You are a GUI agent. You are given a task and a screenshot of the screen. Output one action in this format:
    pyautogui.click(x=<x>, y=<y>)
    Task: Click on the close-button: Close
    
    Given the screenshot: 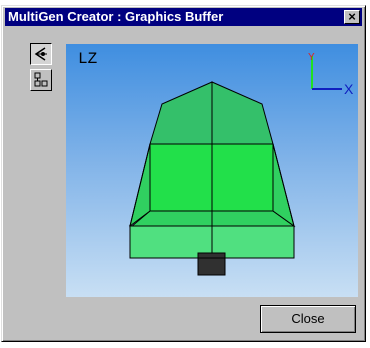 What is the action you would take?
    pyautogui.click(x=308, y=319)
    